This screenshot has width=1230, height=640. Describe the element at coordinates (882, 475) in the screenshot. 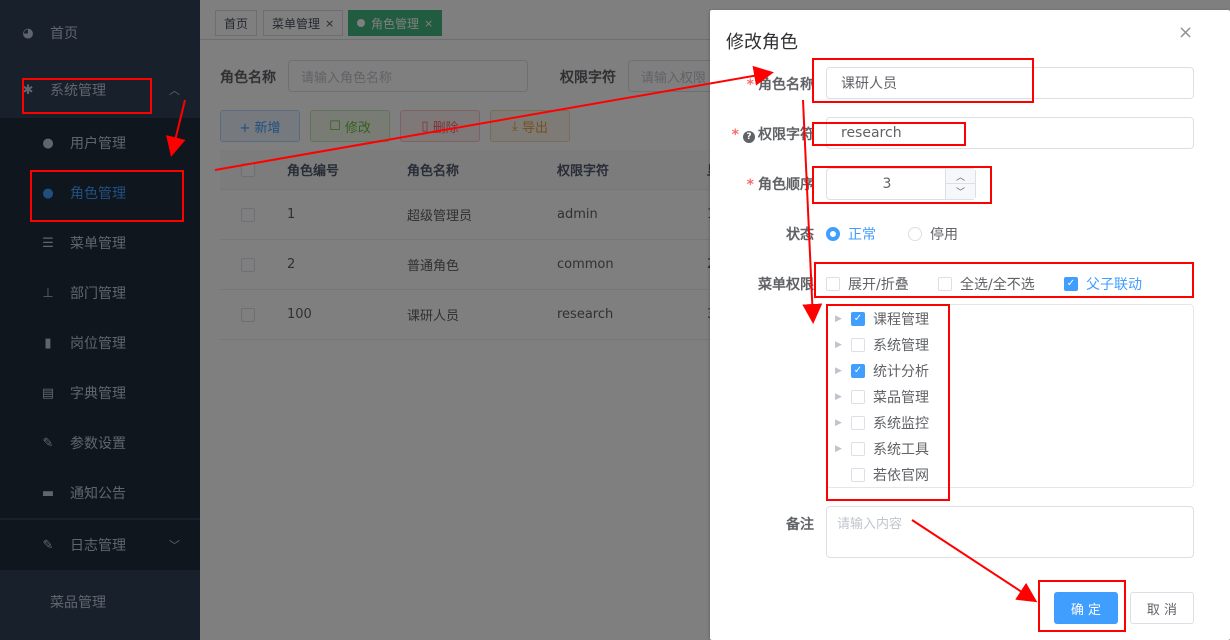

I see `tree-node: 若依官网` at that location.